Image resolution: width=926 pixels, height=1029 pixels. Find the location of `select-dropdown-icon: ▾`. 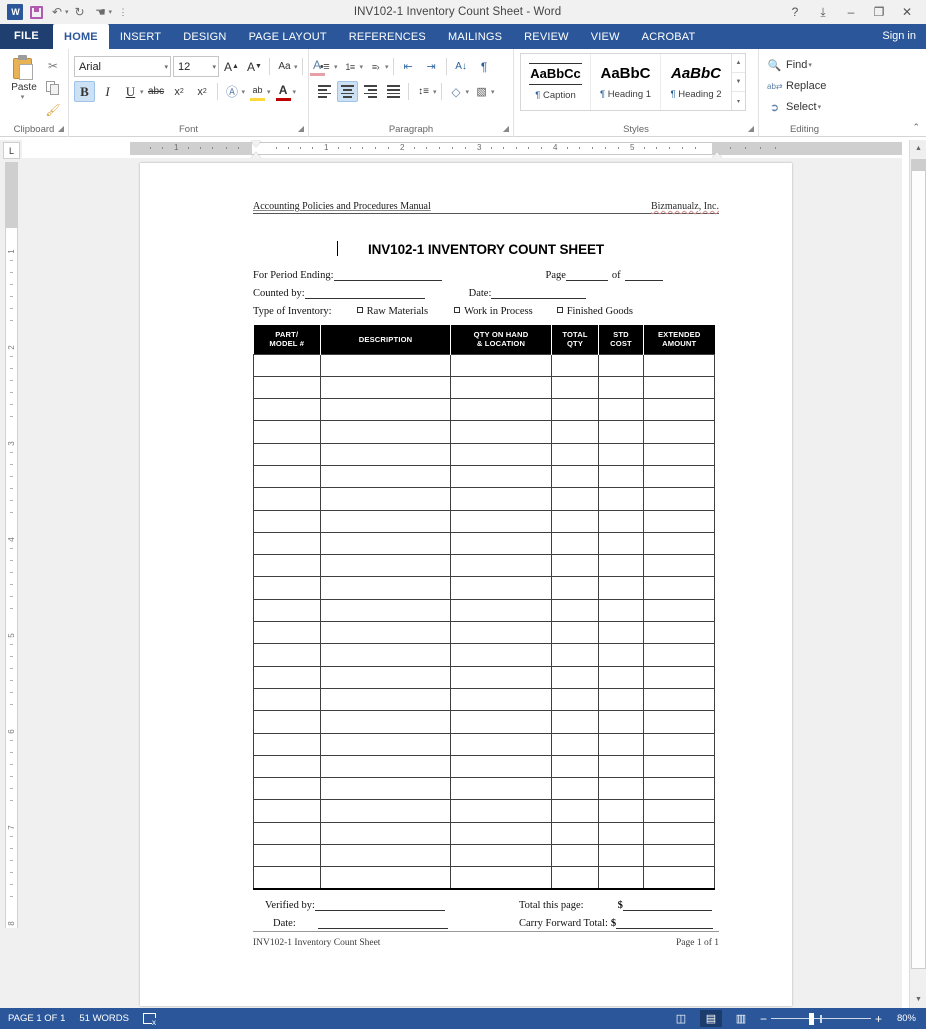

select-dropdown-icon: ▾ is located at coordinates (820, 107).